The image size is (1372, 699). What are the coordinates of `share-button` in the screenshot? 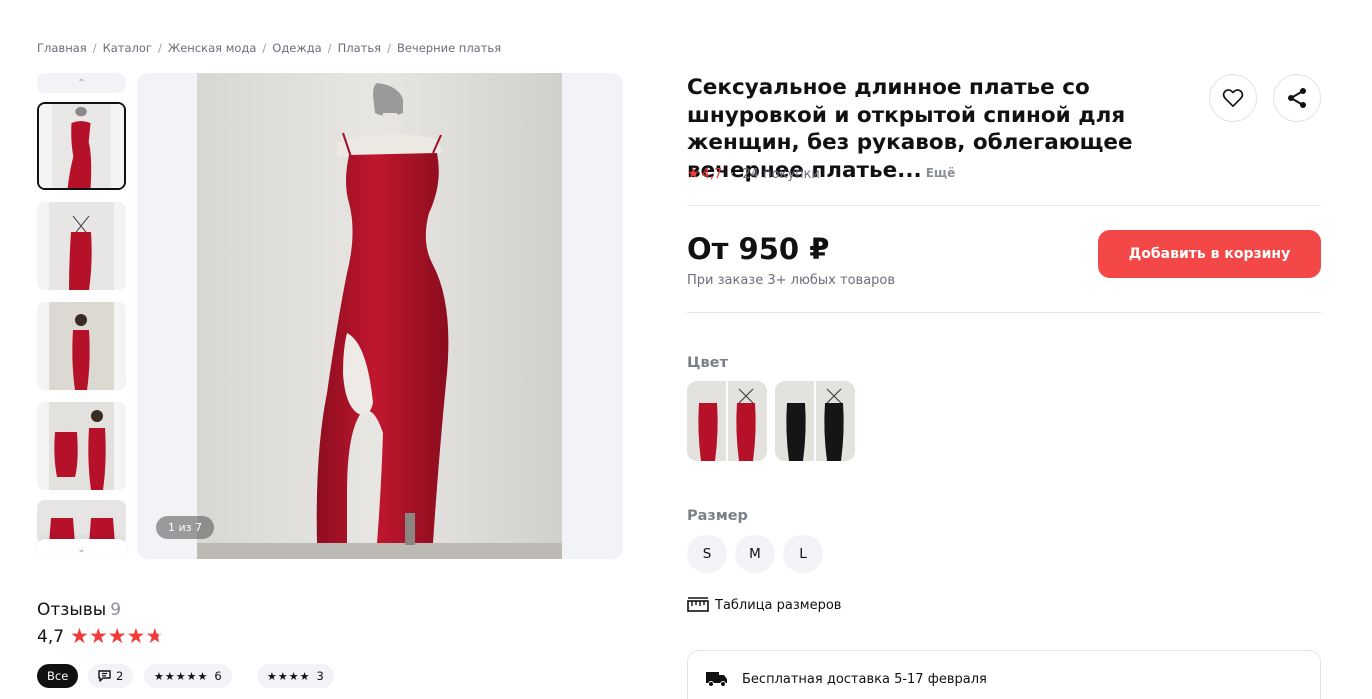 It's located at (1297, 98).